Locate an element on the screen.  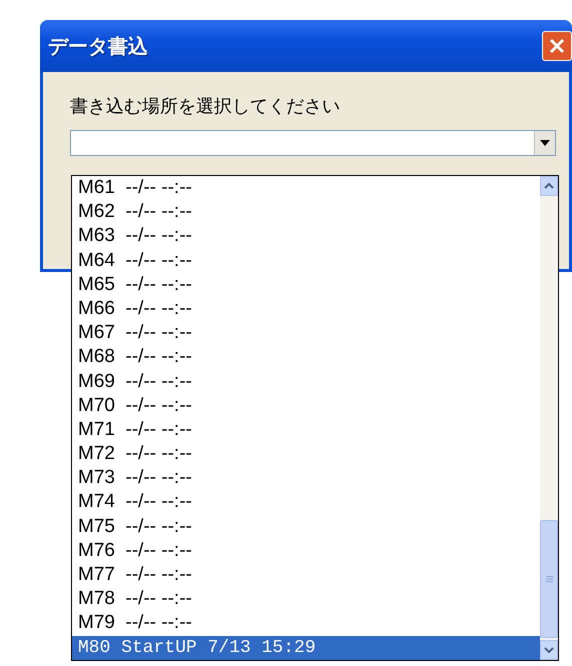
list-item: M75 --/-- --:-- is located at coordinates (306, 526).